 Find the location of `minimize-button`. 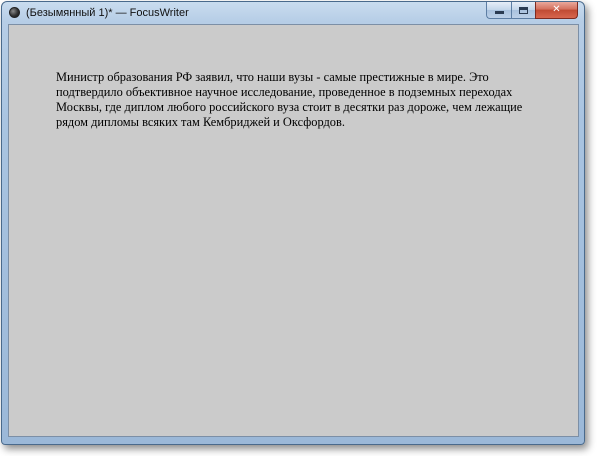

minimize-button is located at coordinates (498, 10).